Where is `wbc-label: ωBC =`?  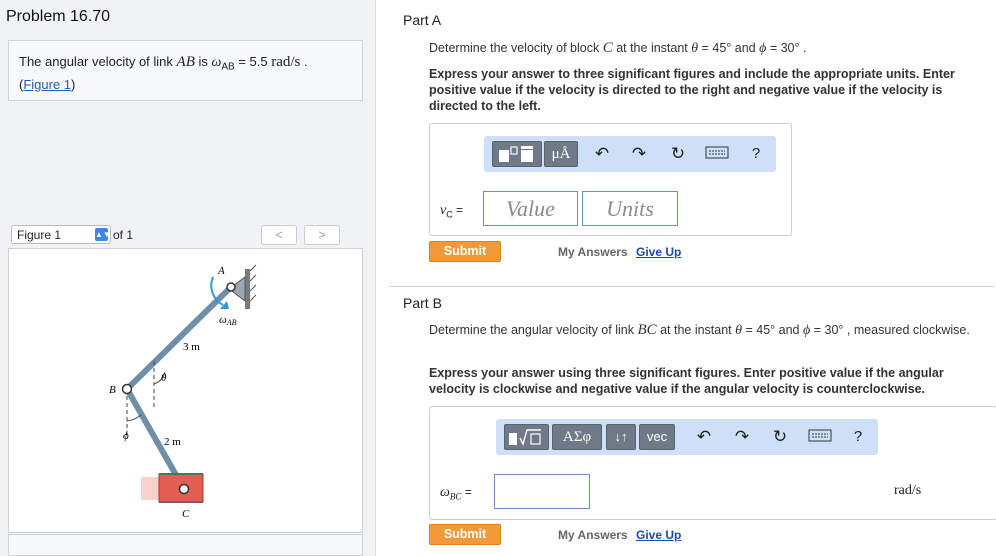 wbc-label: ωBC = is located at coordinates (456, 493).